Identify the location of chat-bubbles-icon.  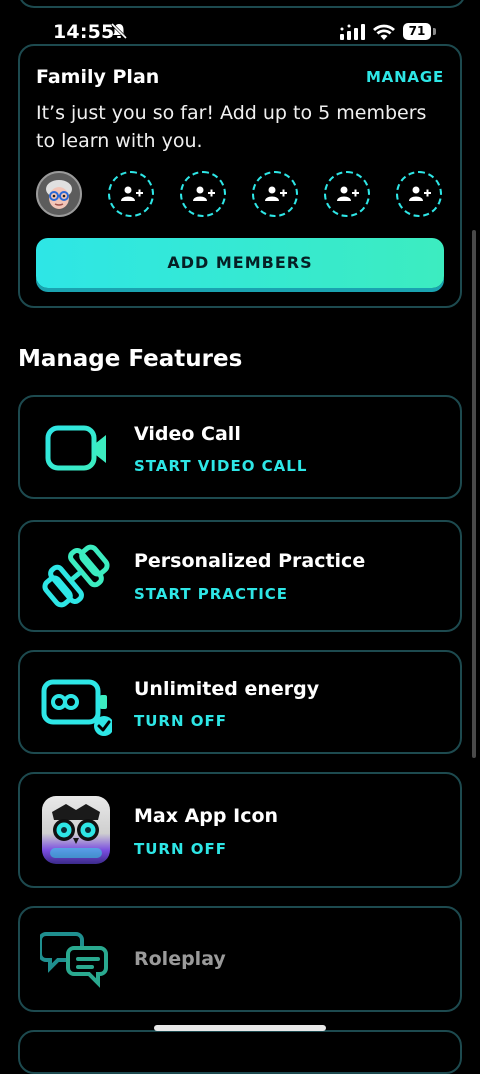
(74, 960).